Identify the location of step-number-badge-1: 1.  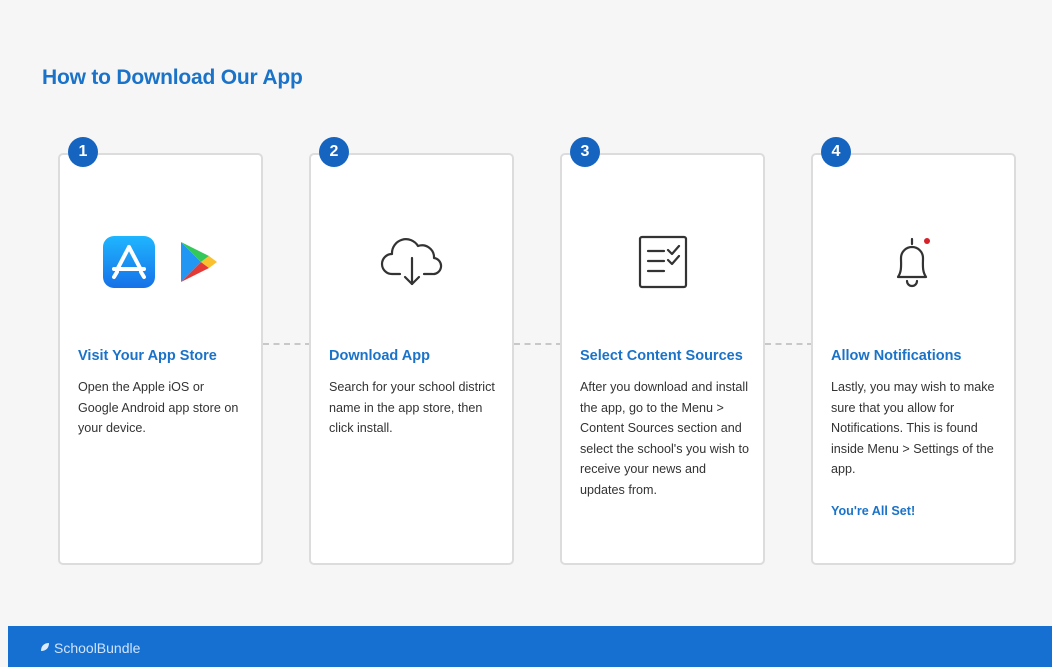
(83, 152).